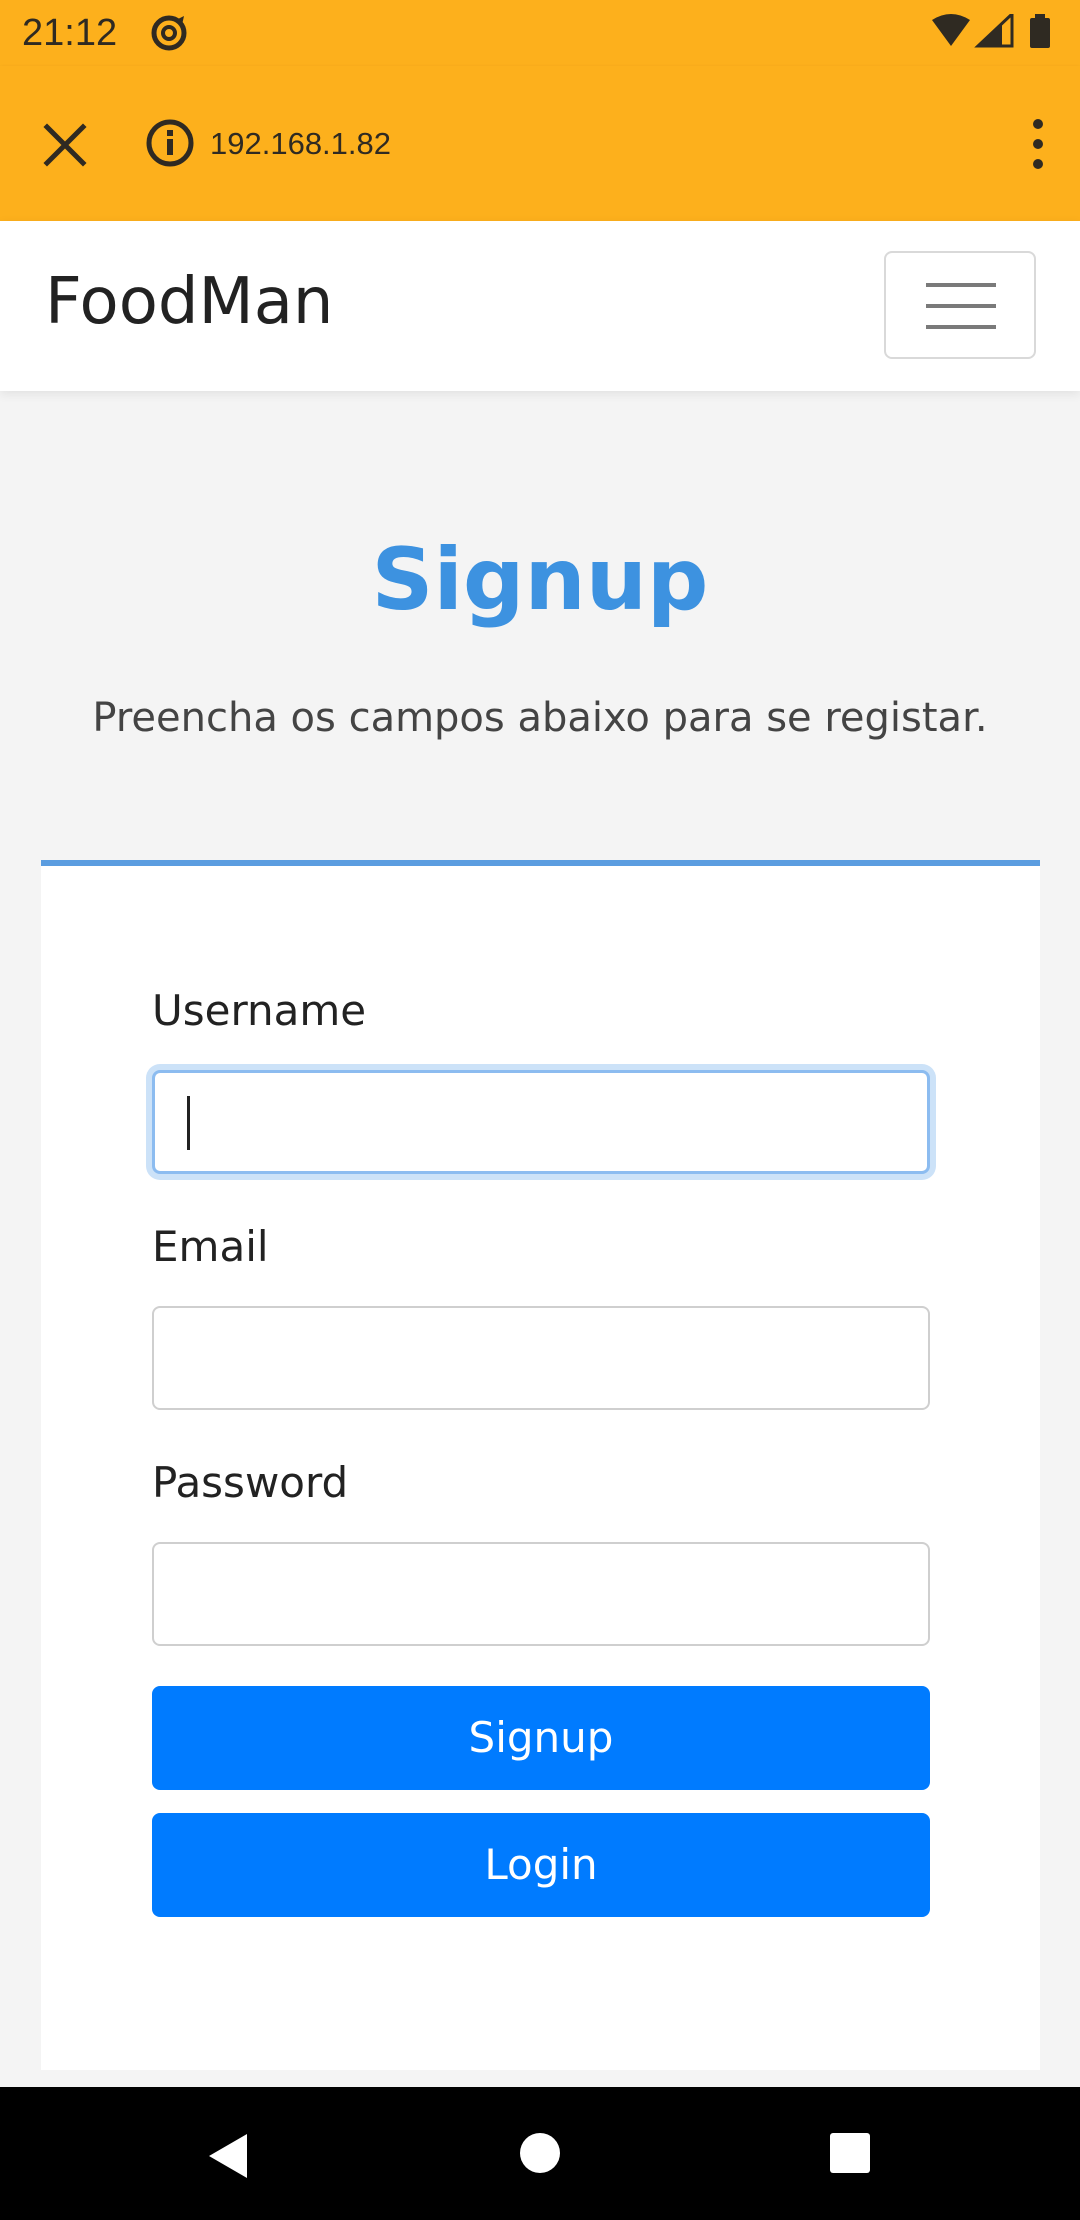 Image resolution: width=1080 pixels, height=2220 pixels. Describe the element at coordinates (70, 33) in the screenshot. I see `status-time: 21:12` at that location.